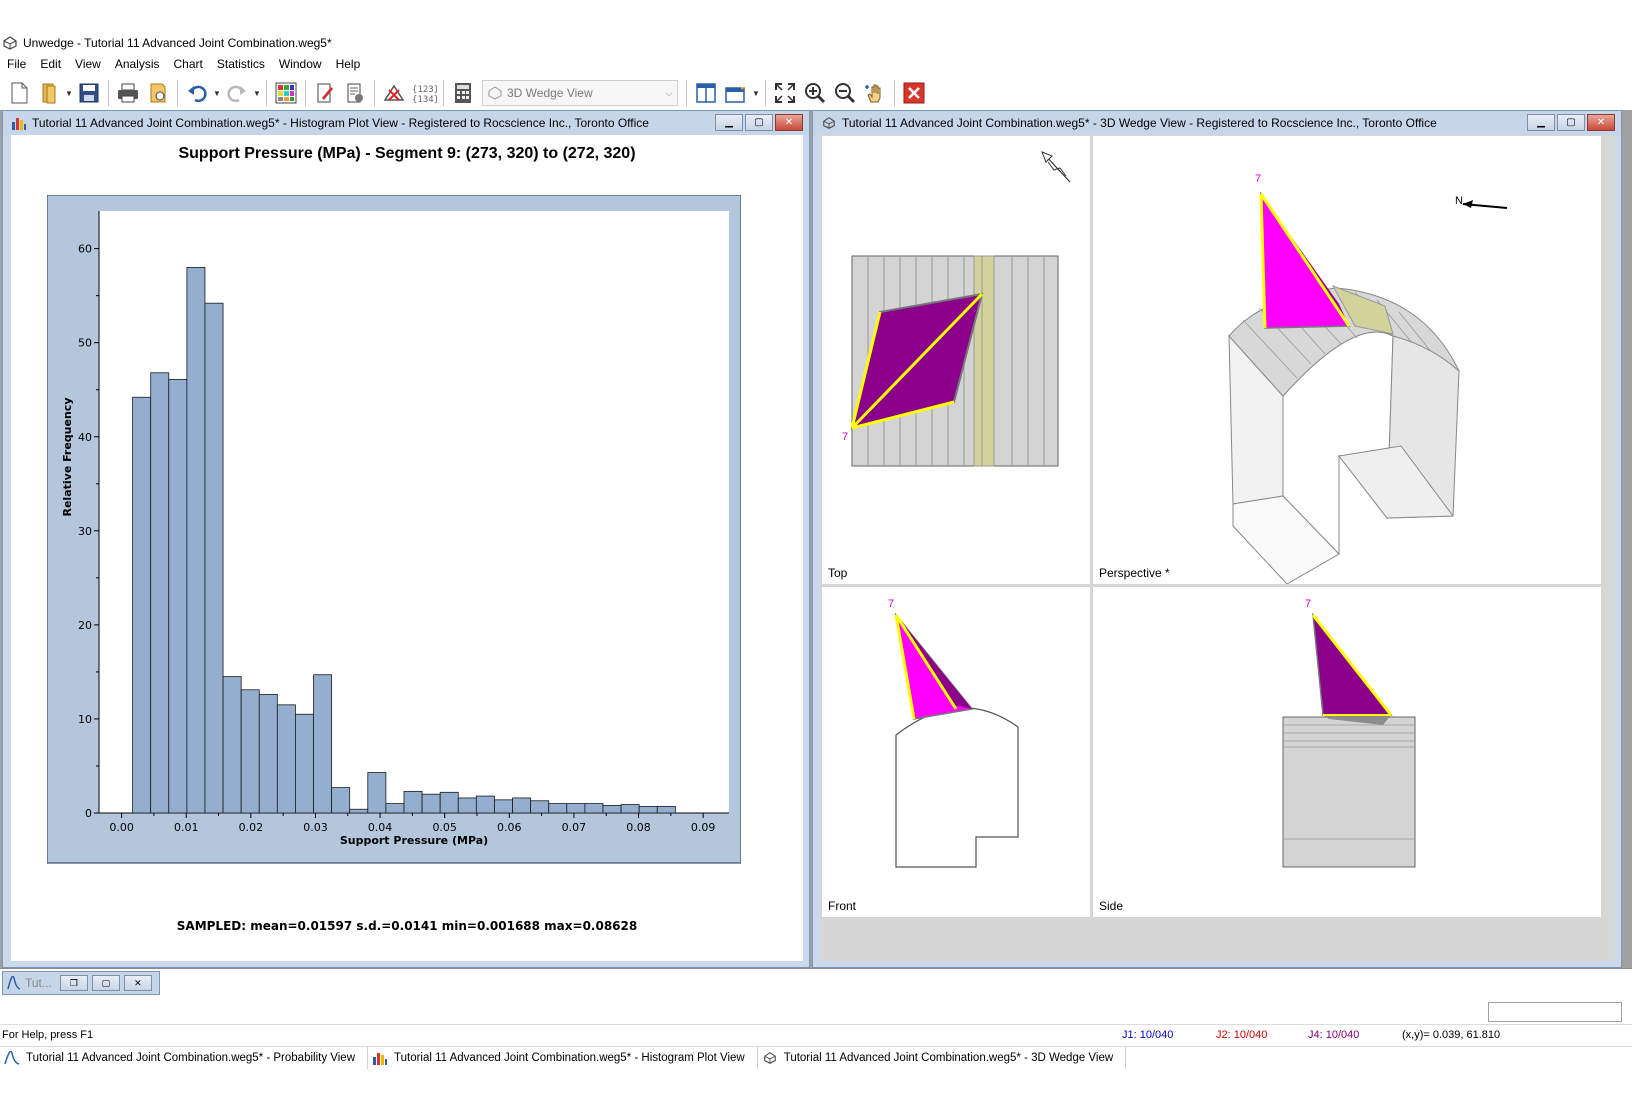  Describe the element at coordinates (128, 93) in the screenshot. I see `print-button` at that location.